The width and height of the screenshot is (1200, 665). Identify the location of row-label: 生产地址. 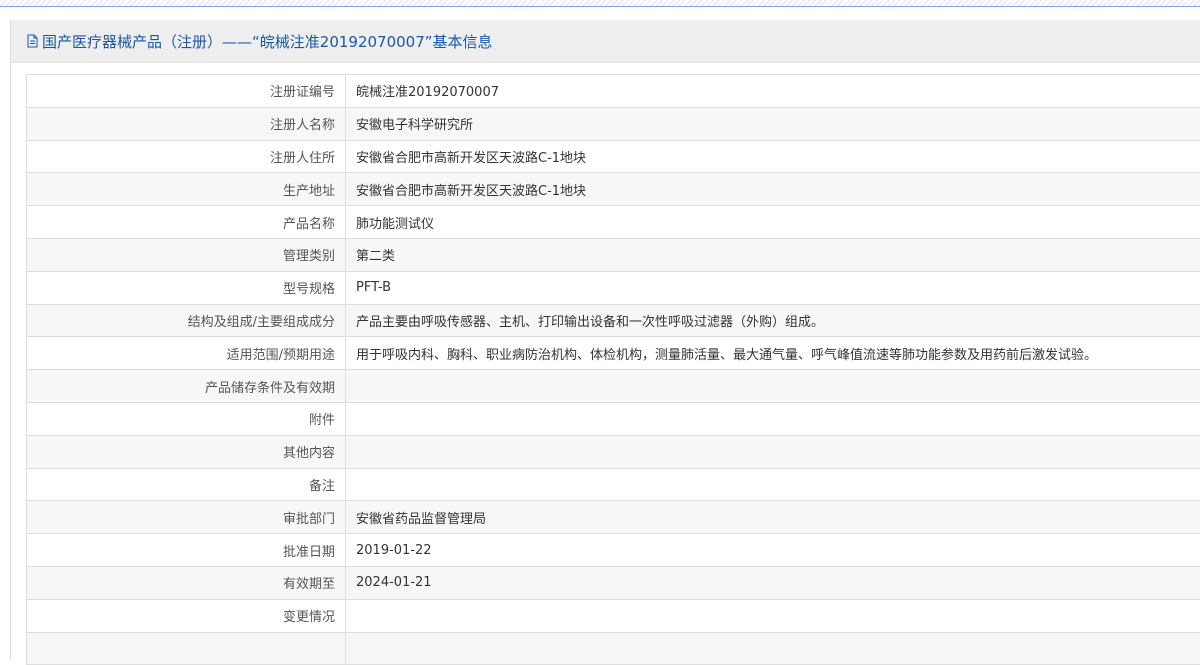
(186, 189).